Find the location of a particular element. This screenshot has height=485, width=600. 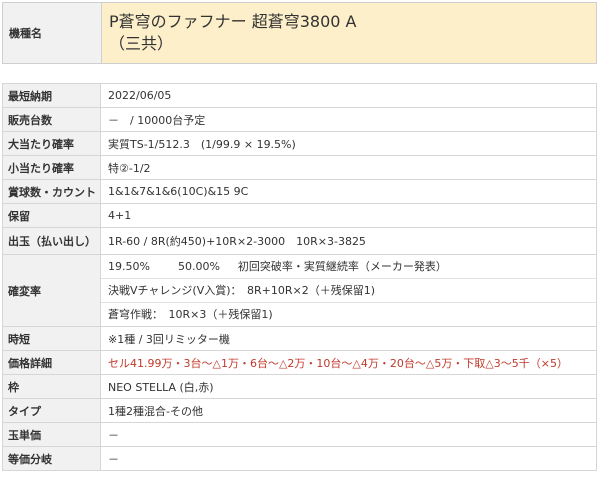

spec-label: 賞球数・カウント is located at coordinates (51, 191).